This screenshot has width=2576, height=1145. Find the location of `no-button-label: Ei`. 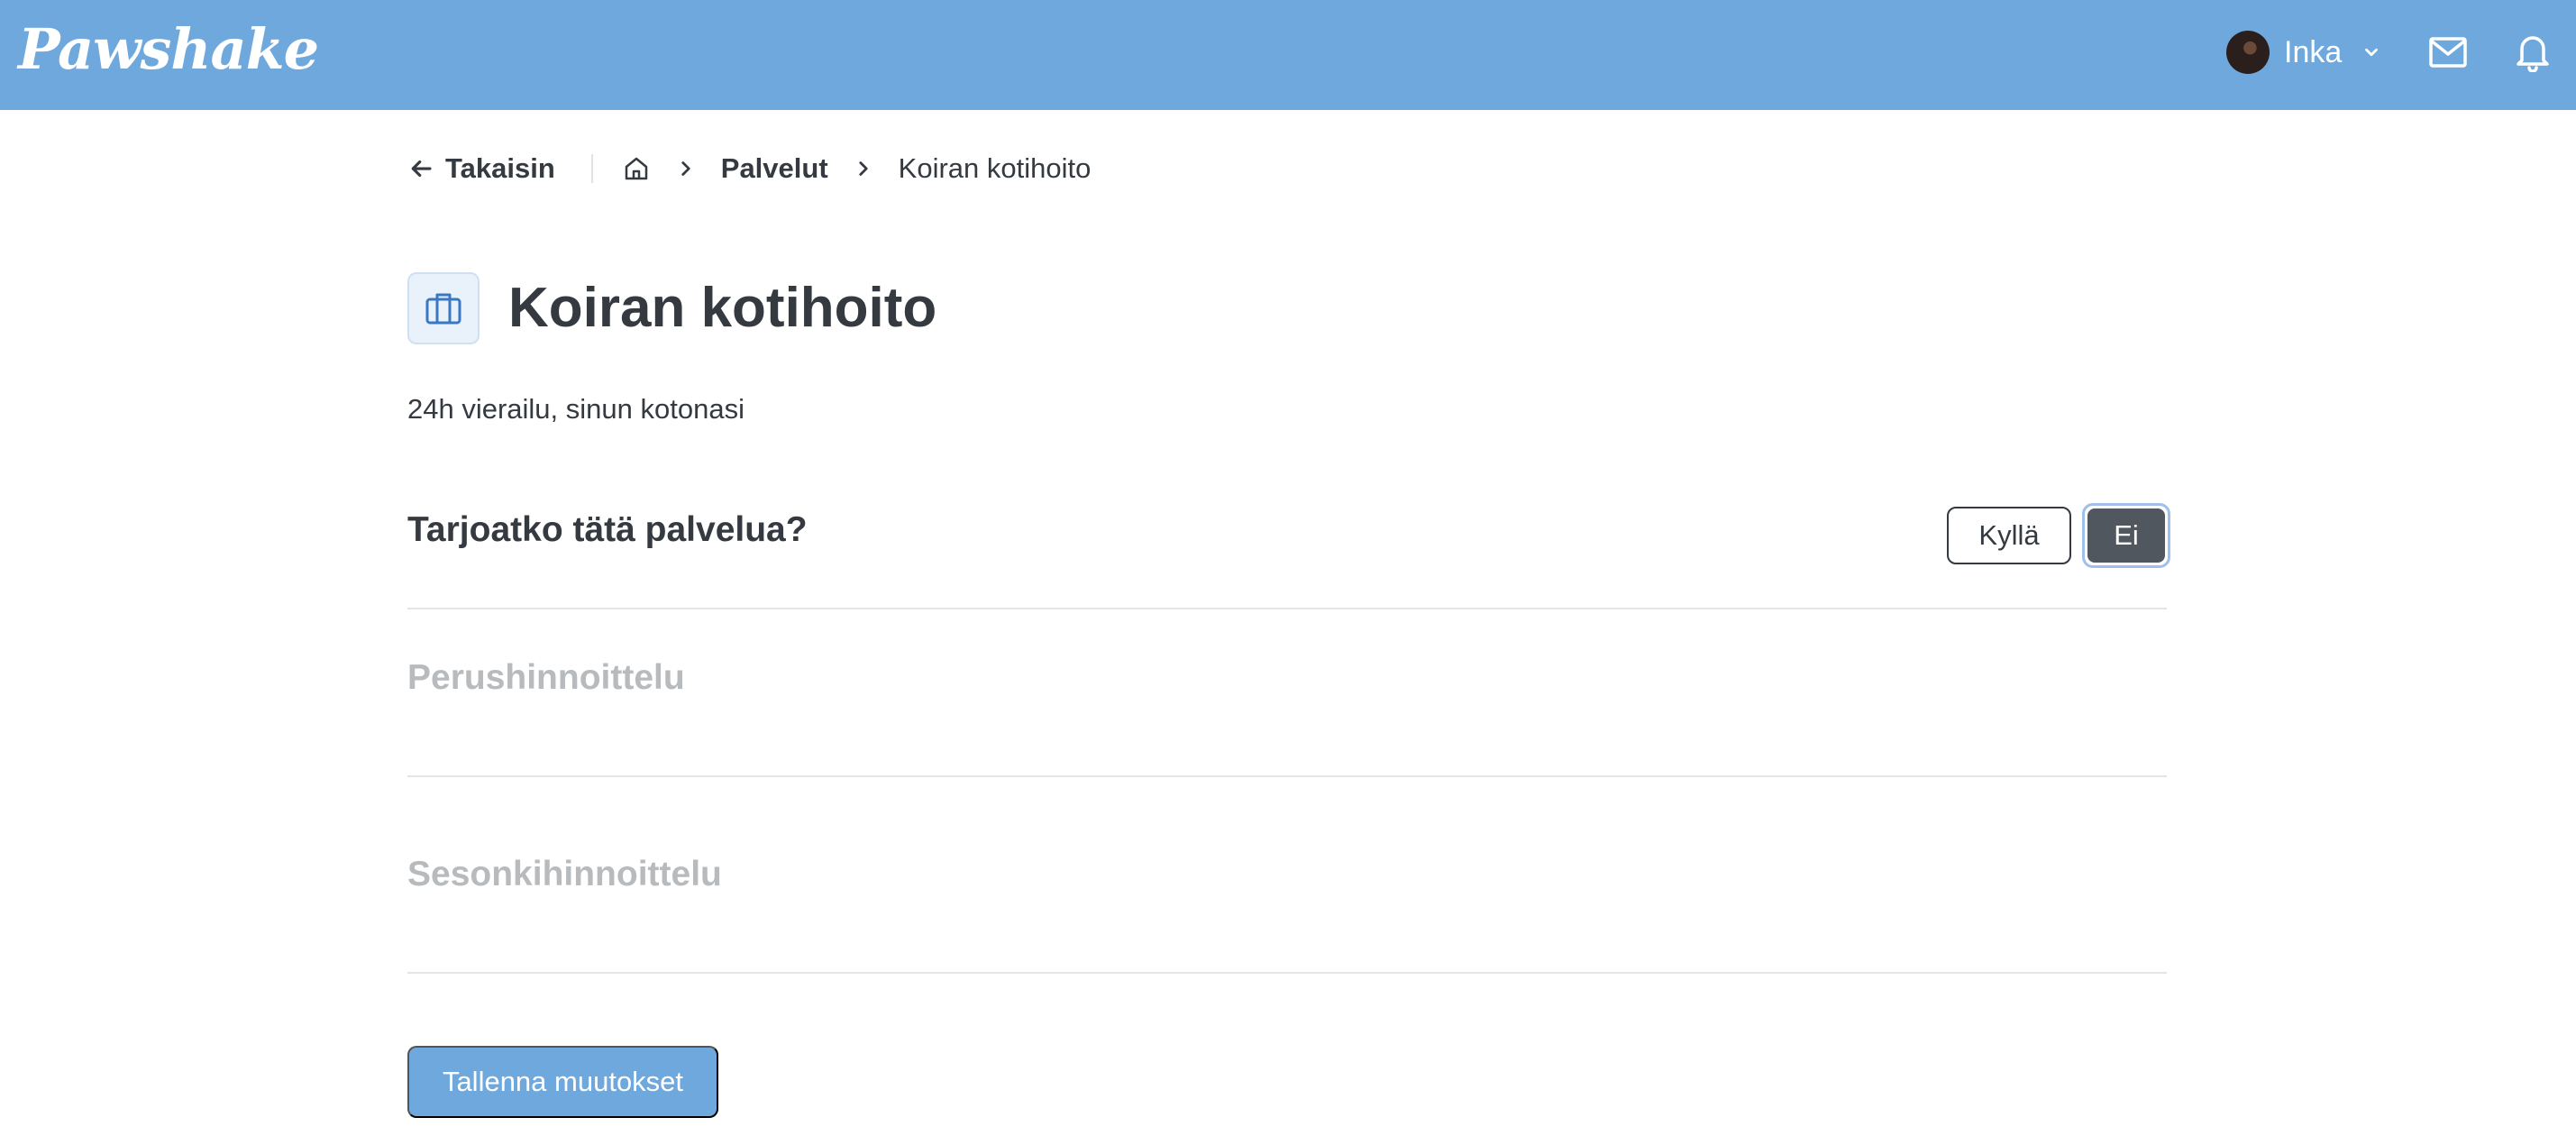

no-button-label: Ei is located at coordinates (2126, 535).